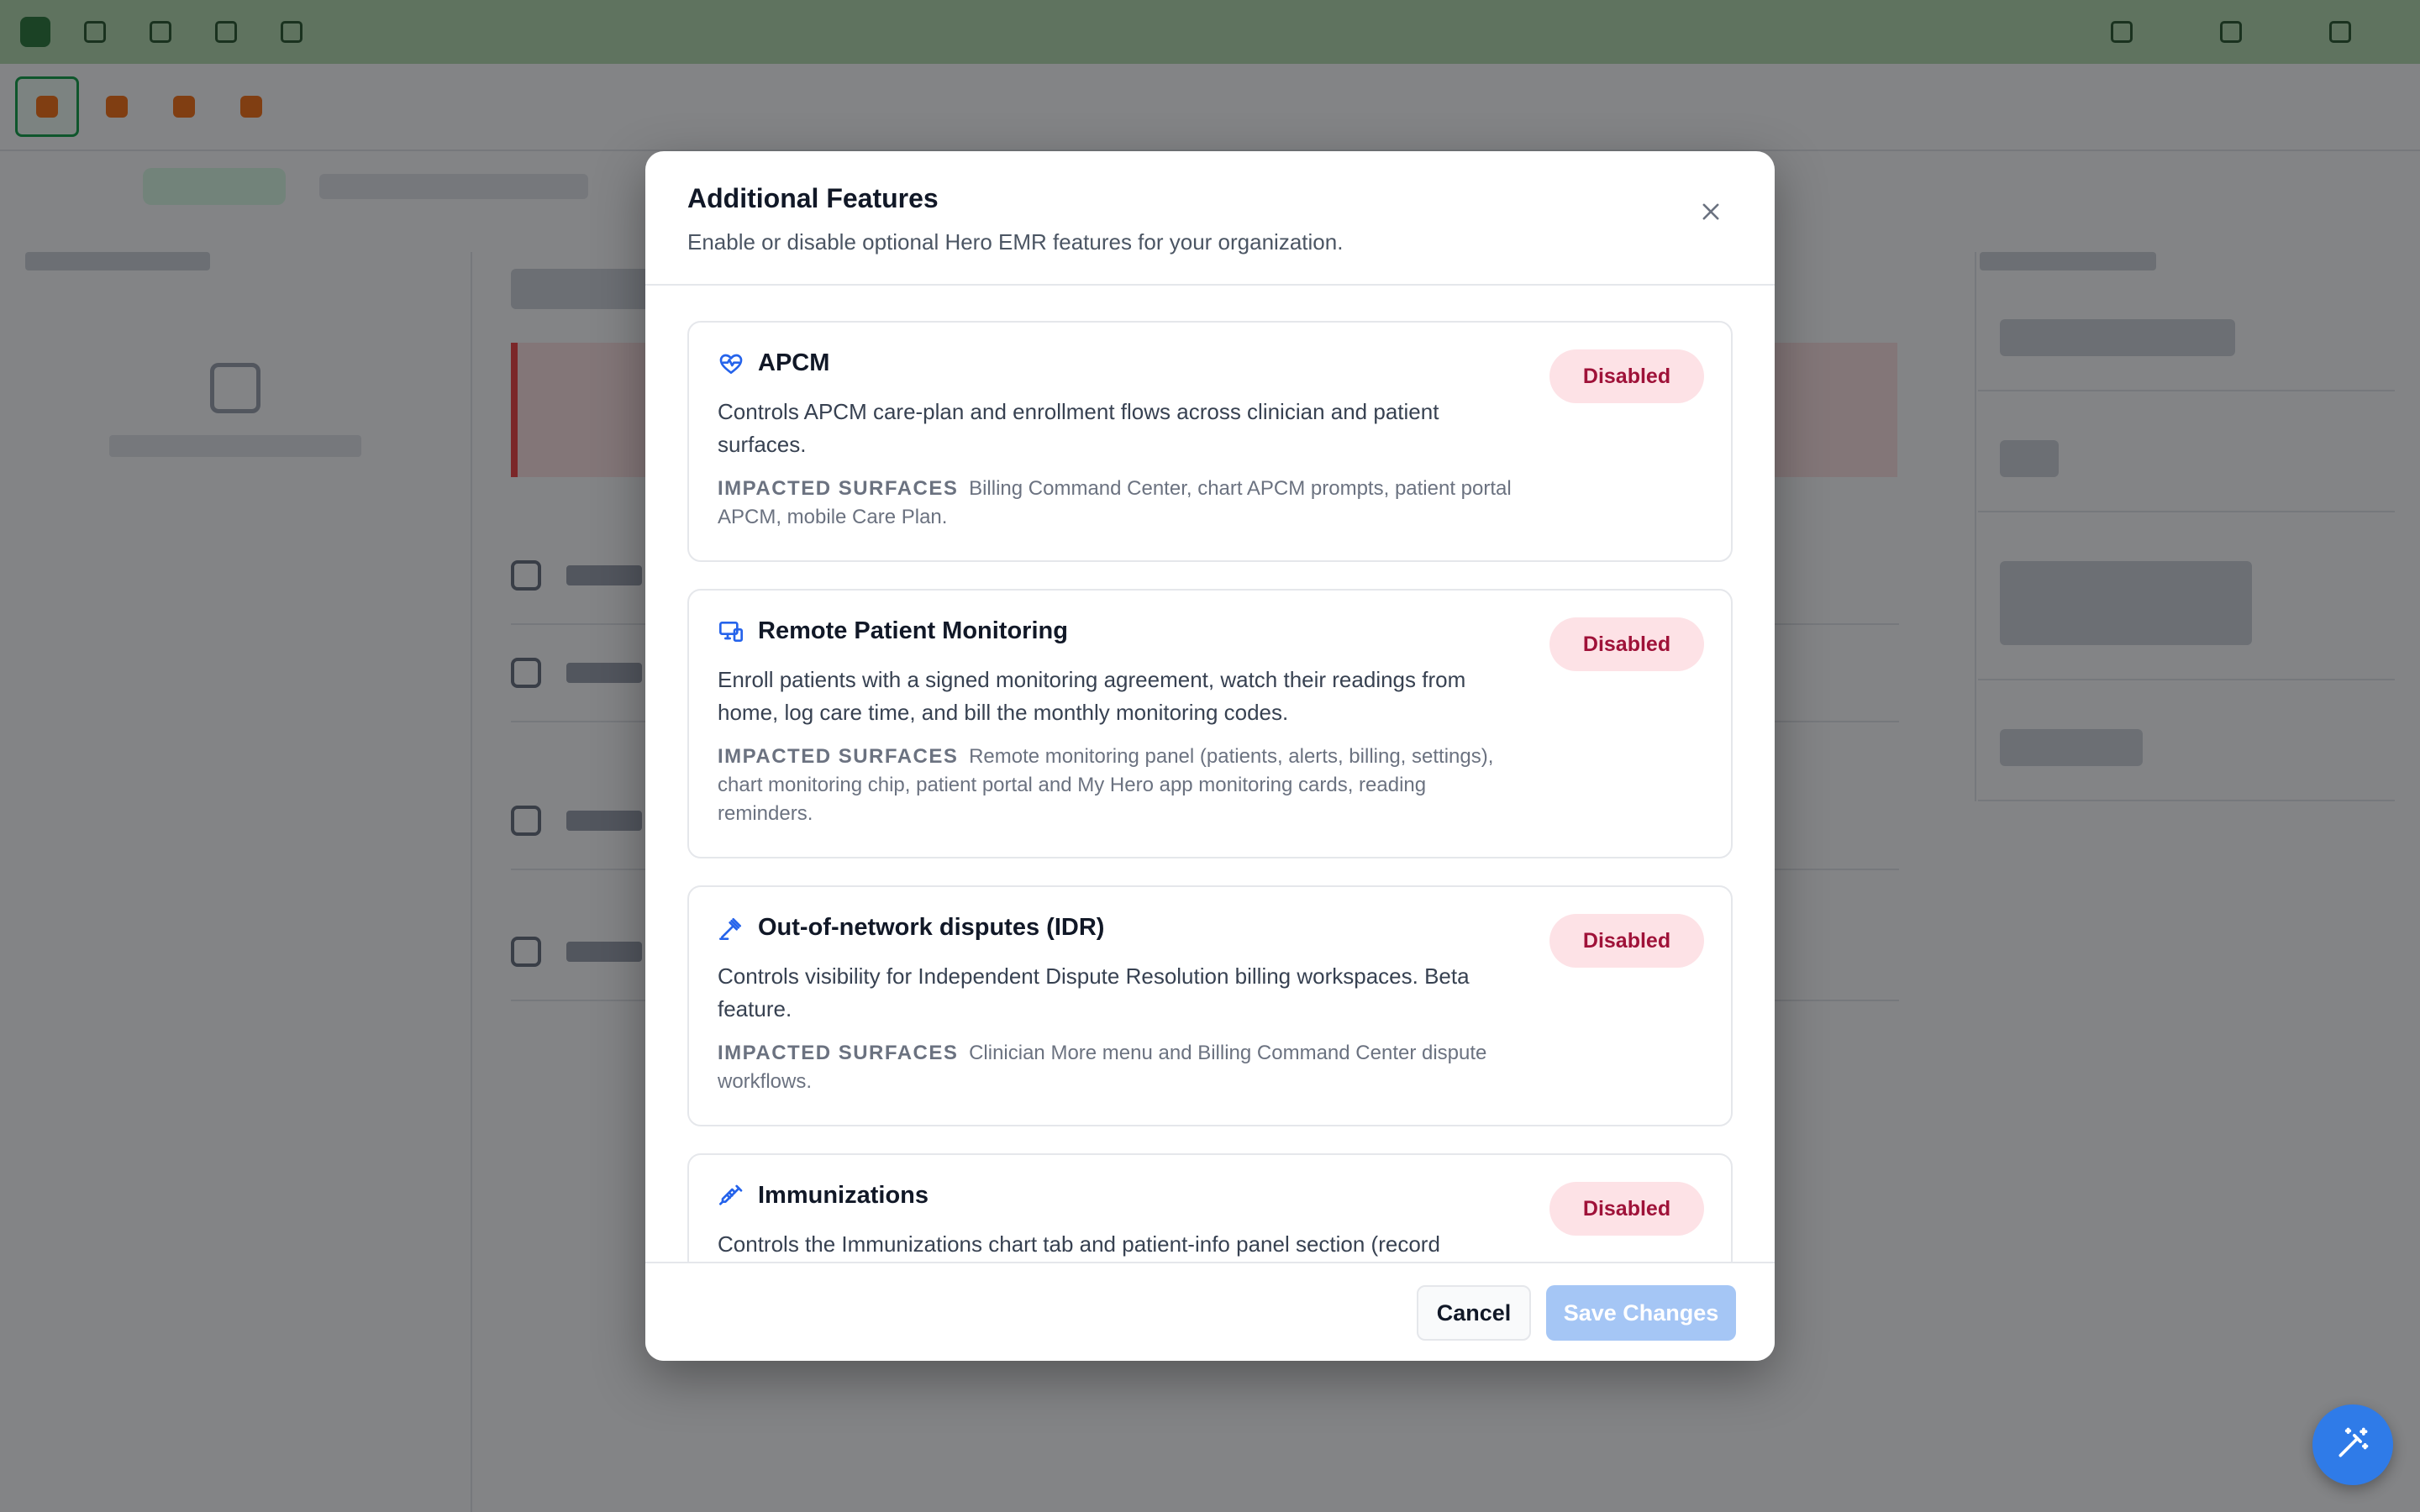 The height and width of the screenshot is (1512, 2420). Describe the element at coordinates (1474, 1313) in the screenshot. I see `cancel-button: Cancel` at that location.